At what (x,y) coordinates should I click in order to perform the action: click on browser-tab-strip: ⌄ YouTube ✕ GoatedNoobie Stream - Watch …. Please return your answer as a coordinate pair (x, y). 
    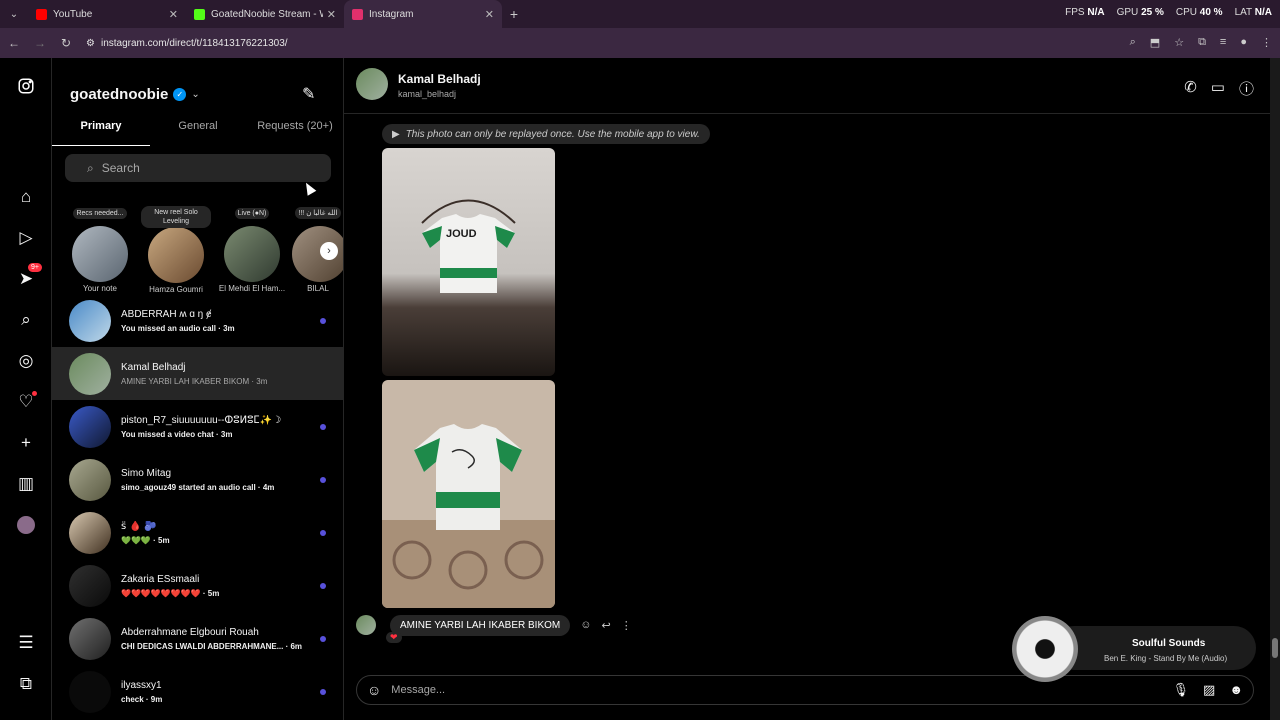
    Looking at the image, I should click on (640, 14).